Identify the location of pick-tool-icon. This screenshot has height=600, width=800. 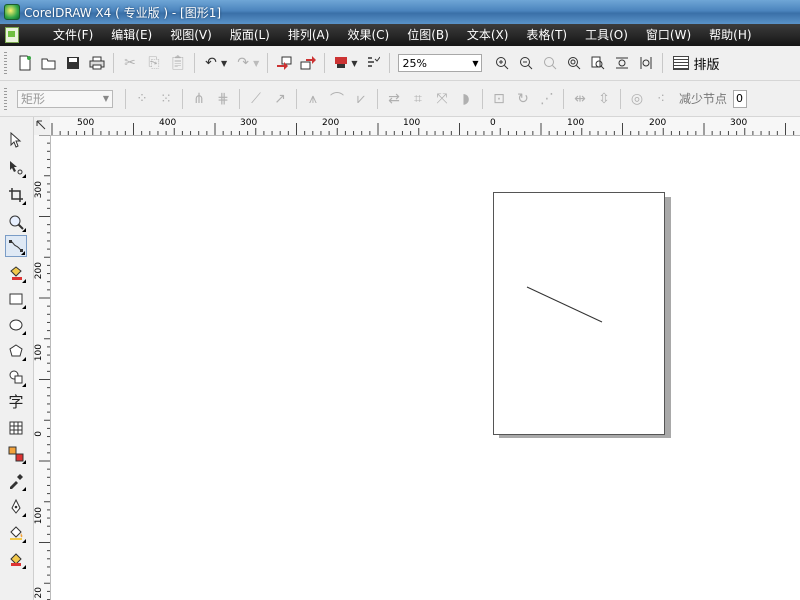
(16, 140).